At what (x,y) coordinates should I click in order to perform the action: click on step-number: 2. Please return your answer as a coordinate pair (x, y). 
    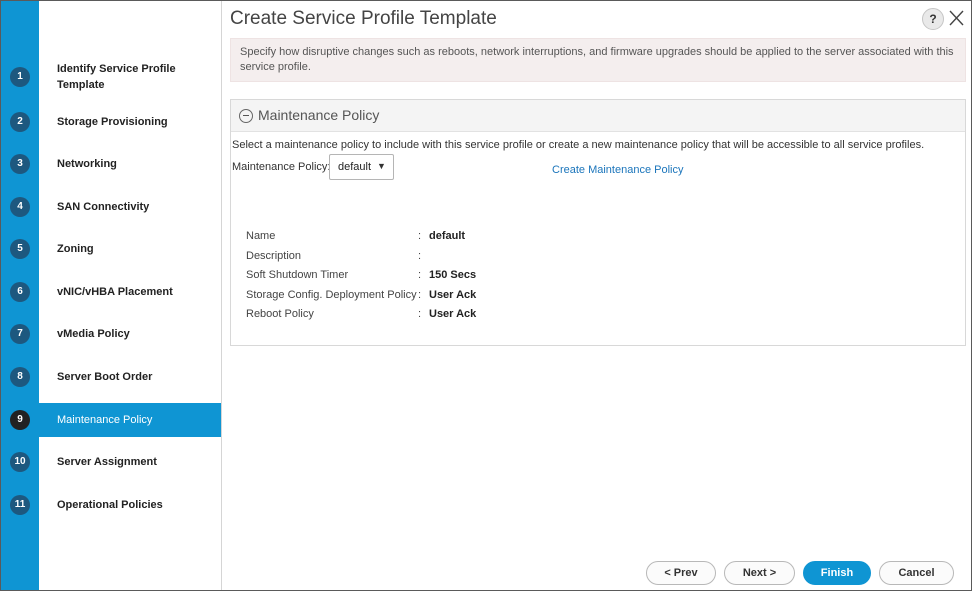
    Looking at the image, I should click on (20, 122).